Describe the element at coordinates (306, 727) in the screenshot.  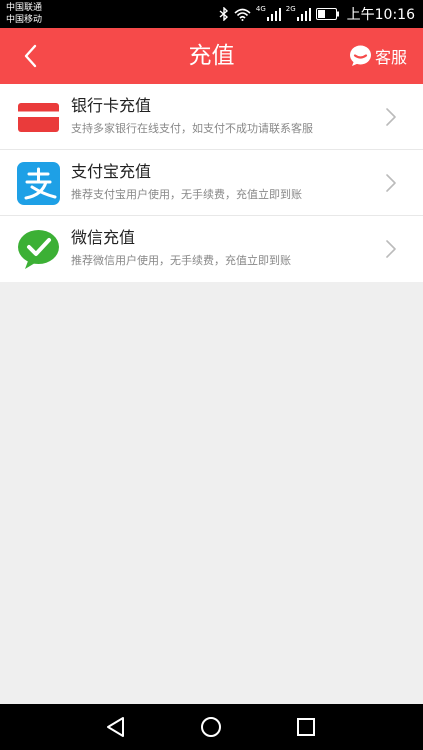
I see `recents-square-icon` at that location.